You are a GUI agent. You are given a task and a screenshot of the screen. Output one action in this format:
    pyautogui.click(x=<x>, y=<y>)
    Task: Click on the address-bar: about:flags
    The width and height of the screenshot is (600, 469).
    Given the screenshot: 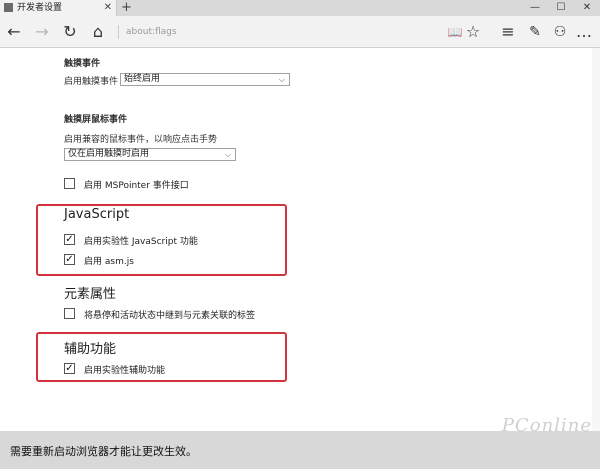 What is the action you would take?
    pyautogui.click(x=151, y=32)
    